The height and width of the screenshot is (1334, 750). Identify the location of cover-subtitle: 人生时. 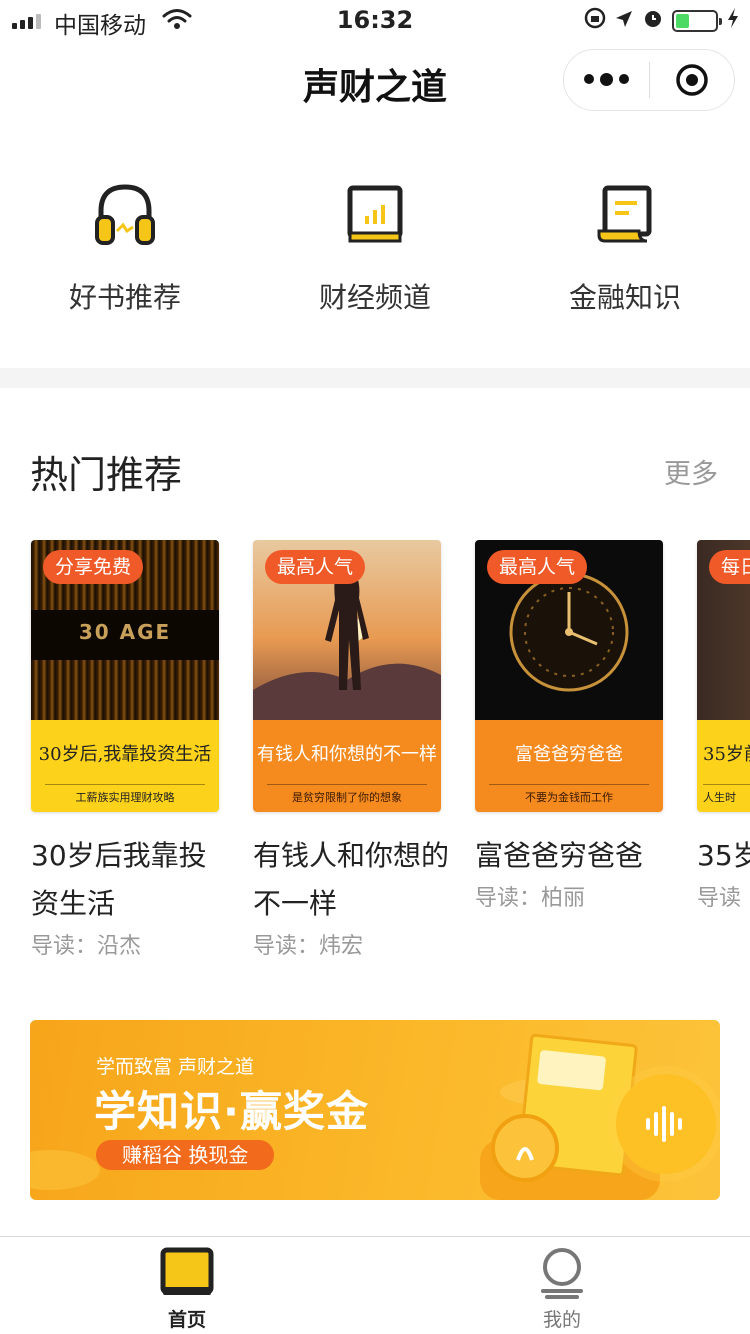
(726, 794).